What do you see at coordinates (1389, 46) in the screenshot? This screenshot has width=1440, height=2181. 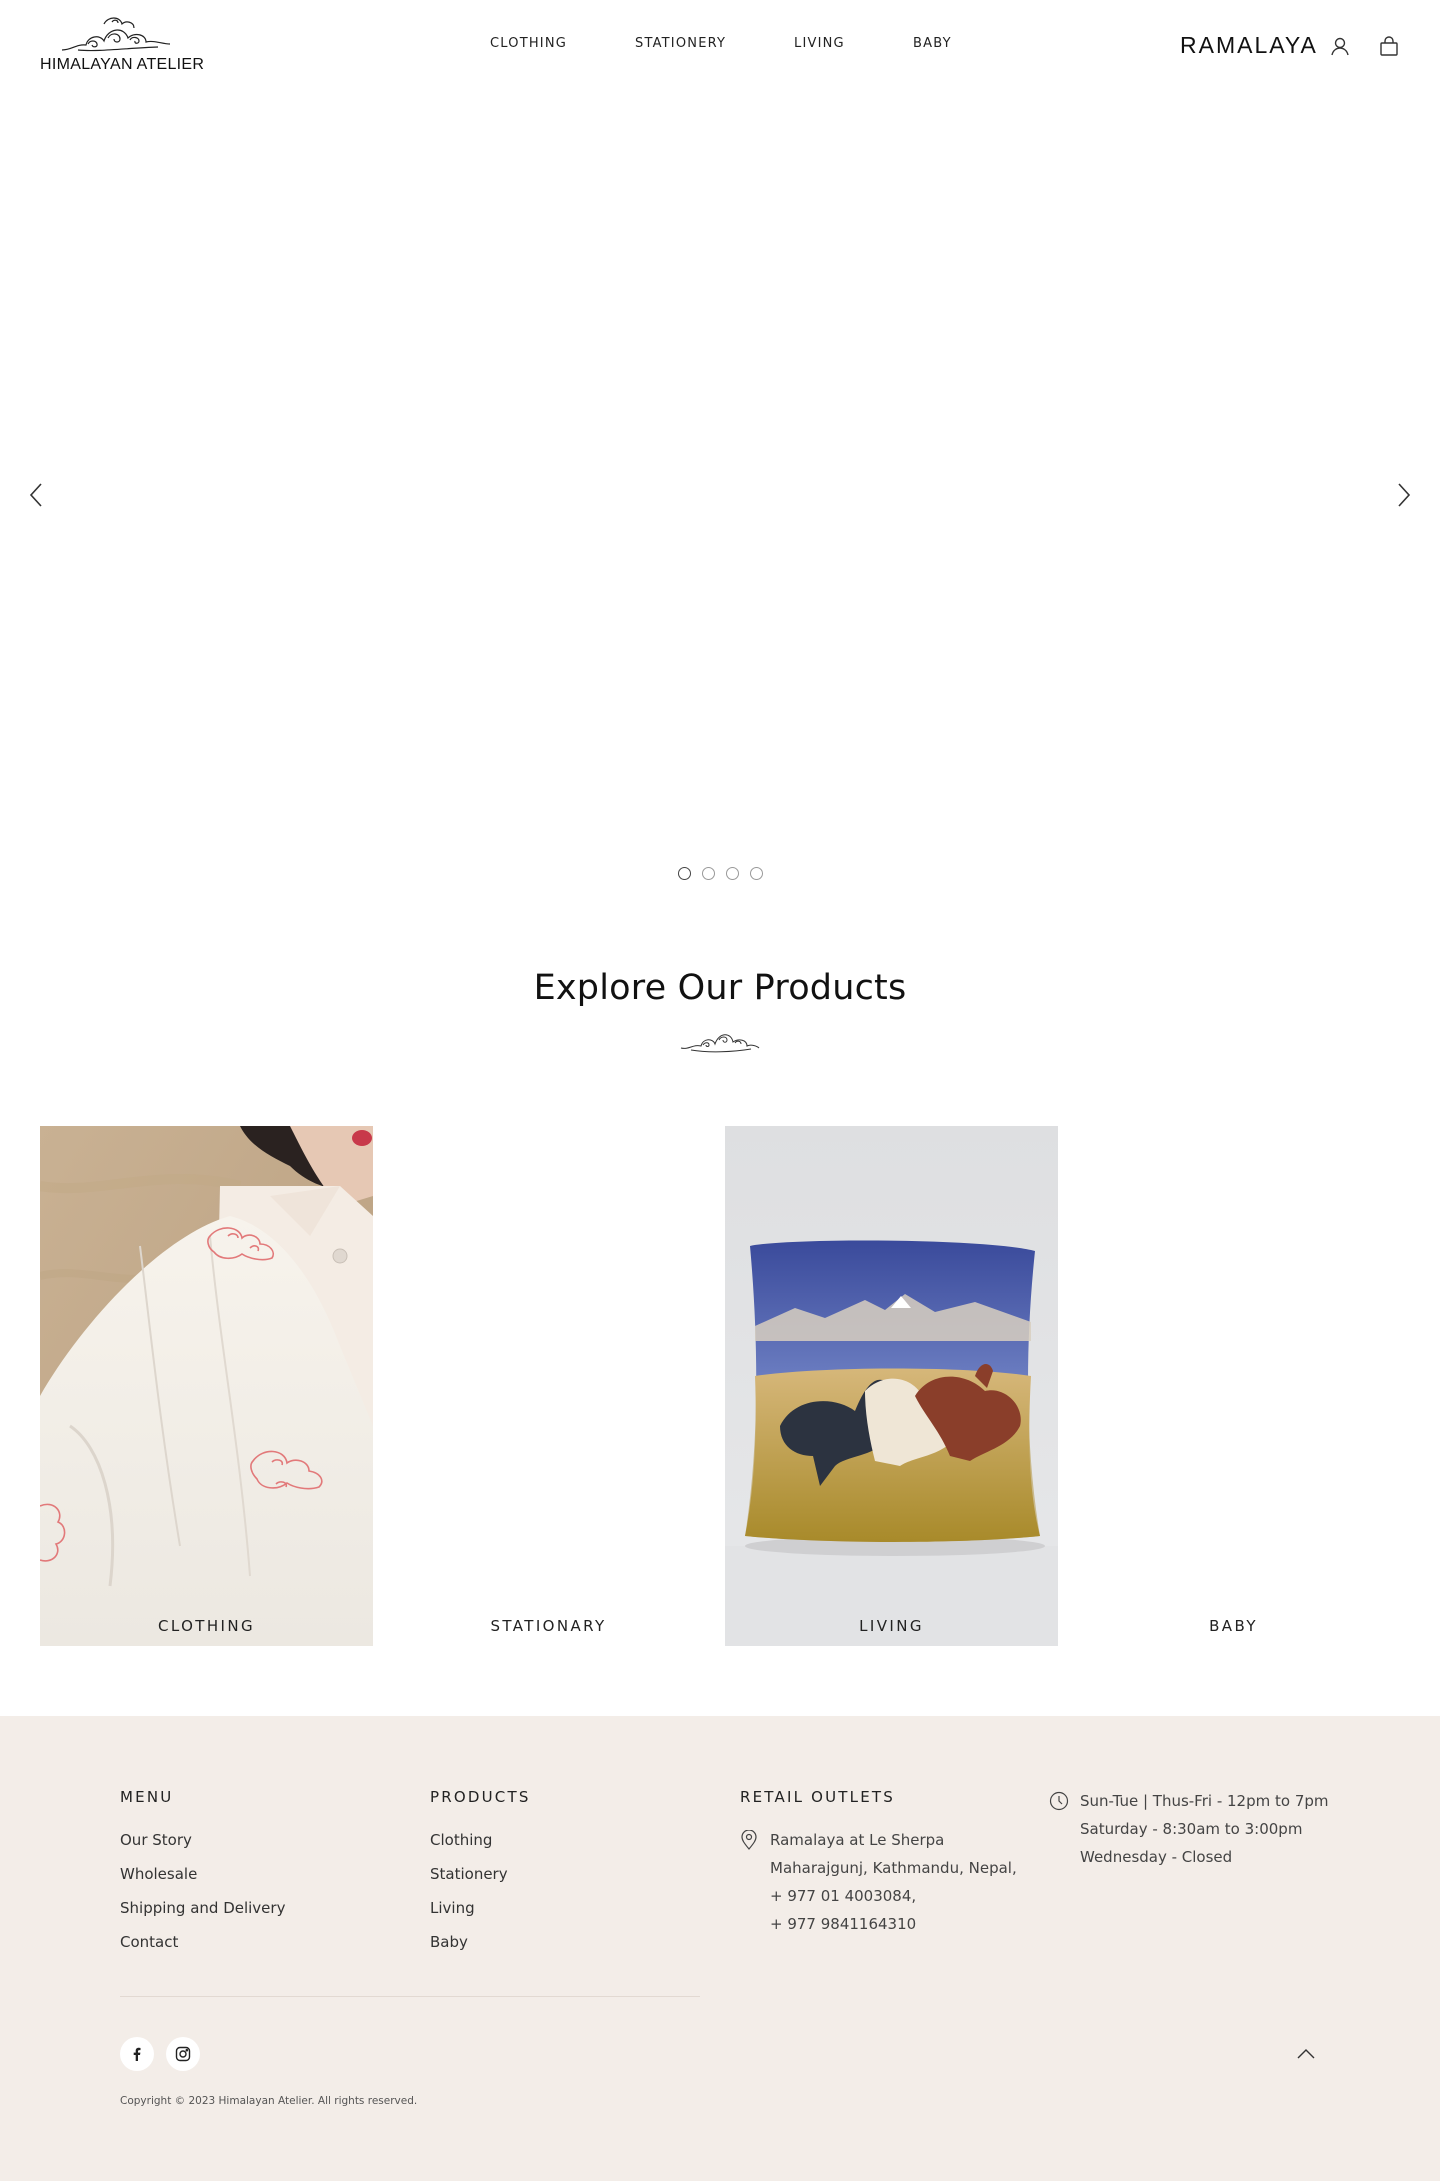 I see `cart-icon` at bounding box center [1389, 46].